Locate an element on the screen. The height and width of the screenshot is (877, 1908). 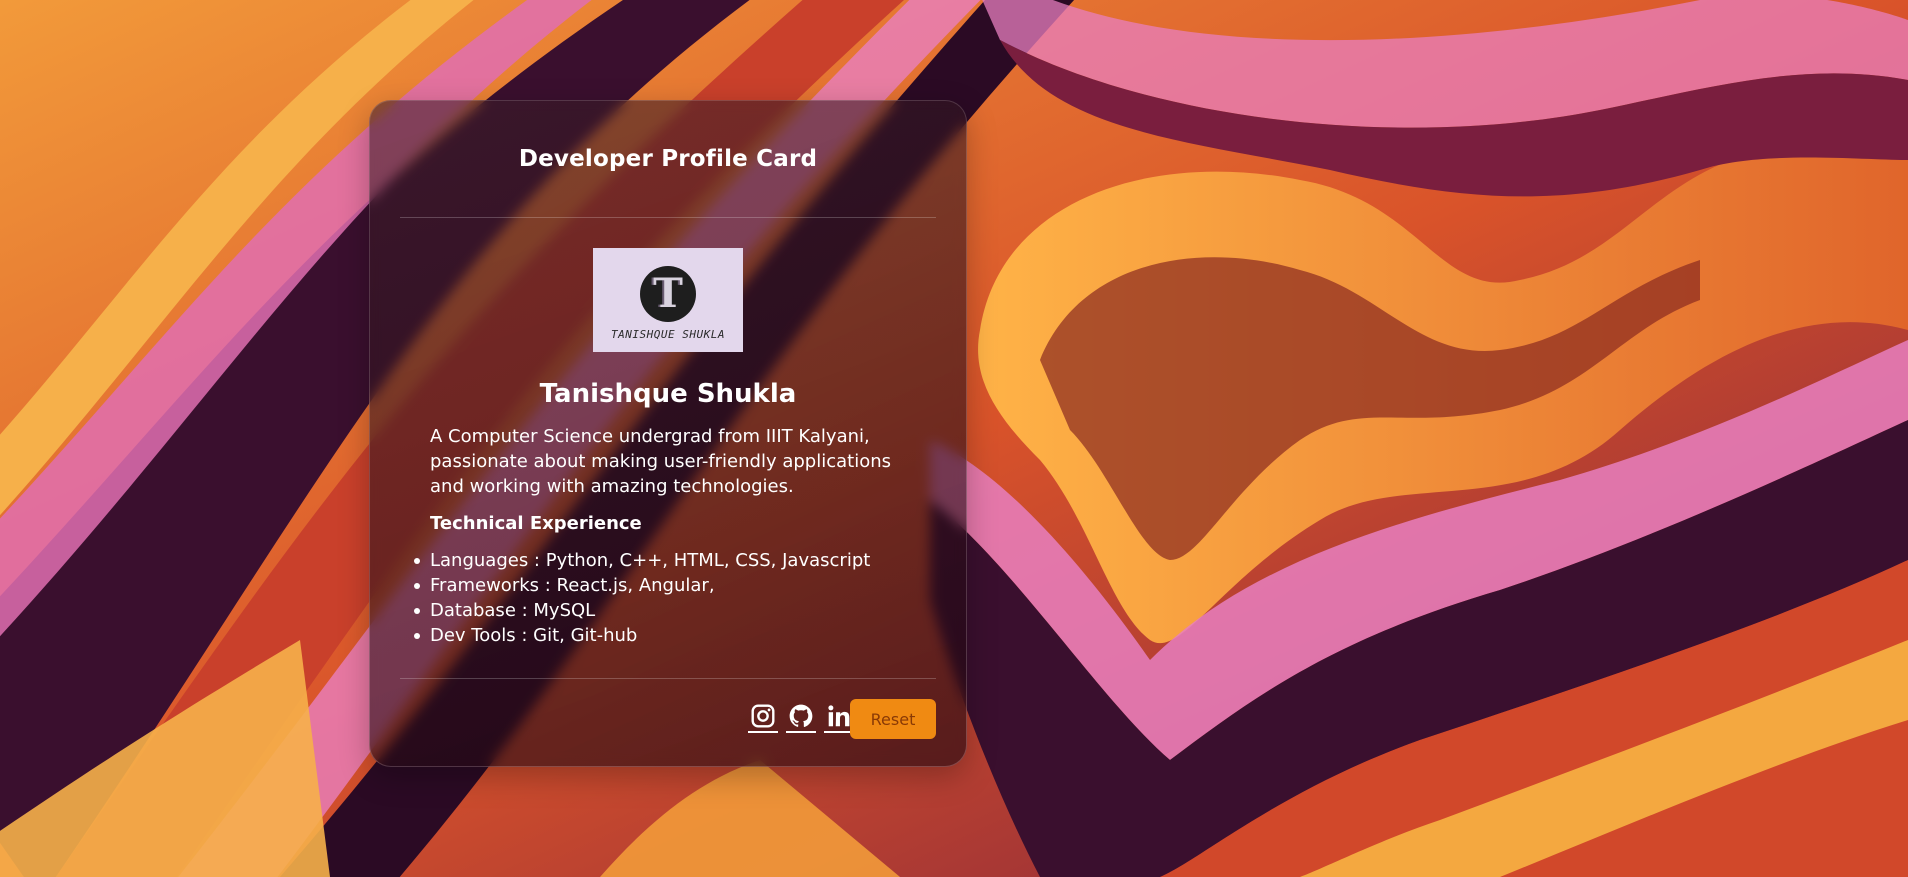
avatar: T TANISHQUE SHUKLA is located at coordinates (668, 300).